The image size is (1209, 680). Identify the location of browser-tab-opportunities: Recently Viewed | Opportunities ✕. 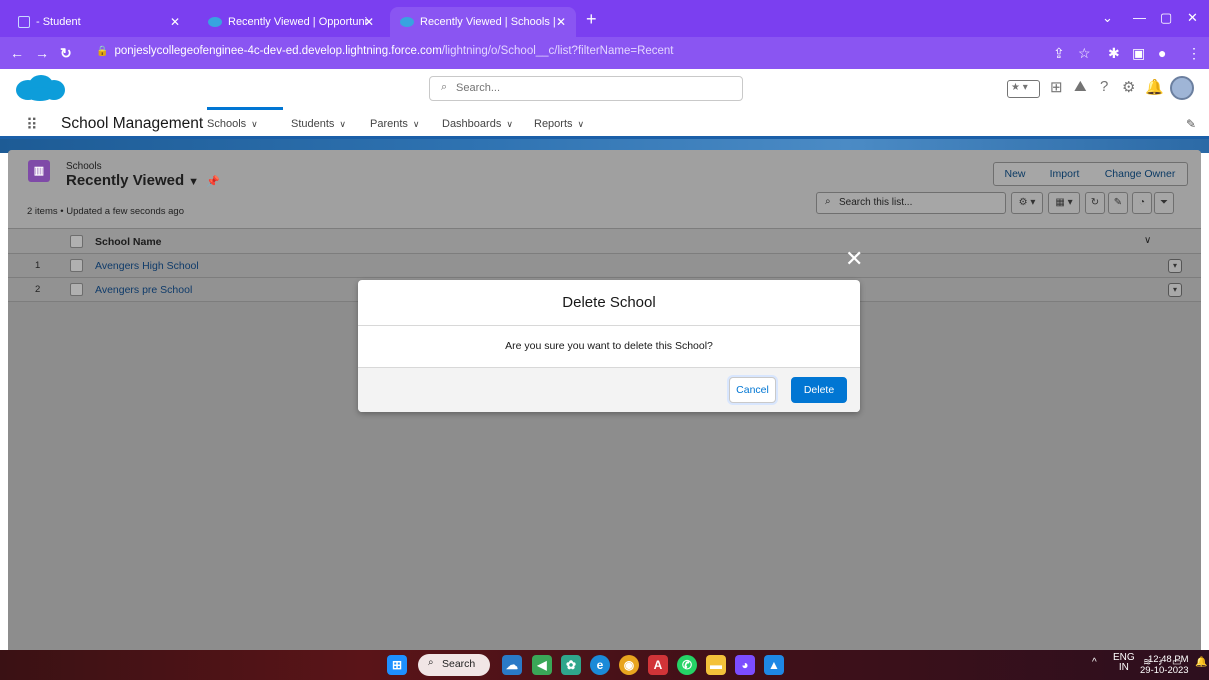
(291, 22).